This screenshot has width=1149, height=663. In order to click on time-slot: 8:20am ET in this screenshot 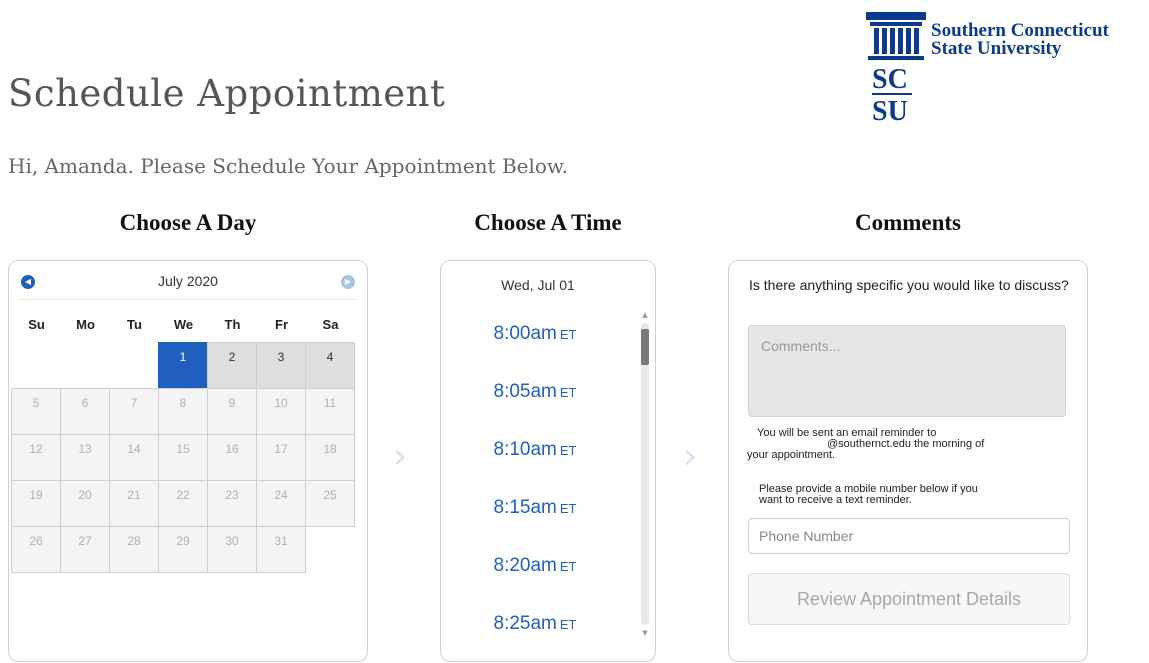, I will do `click(535, 584)`.